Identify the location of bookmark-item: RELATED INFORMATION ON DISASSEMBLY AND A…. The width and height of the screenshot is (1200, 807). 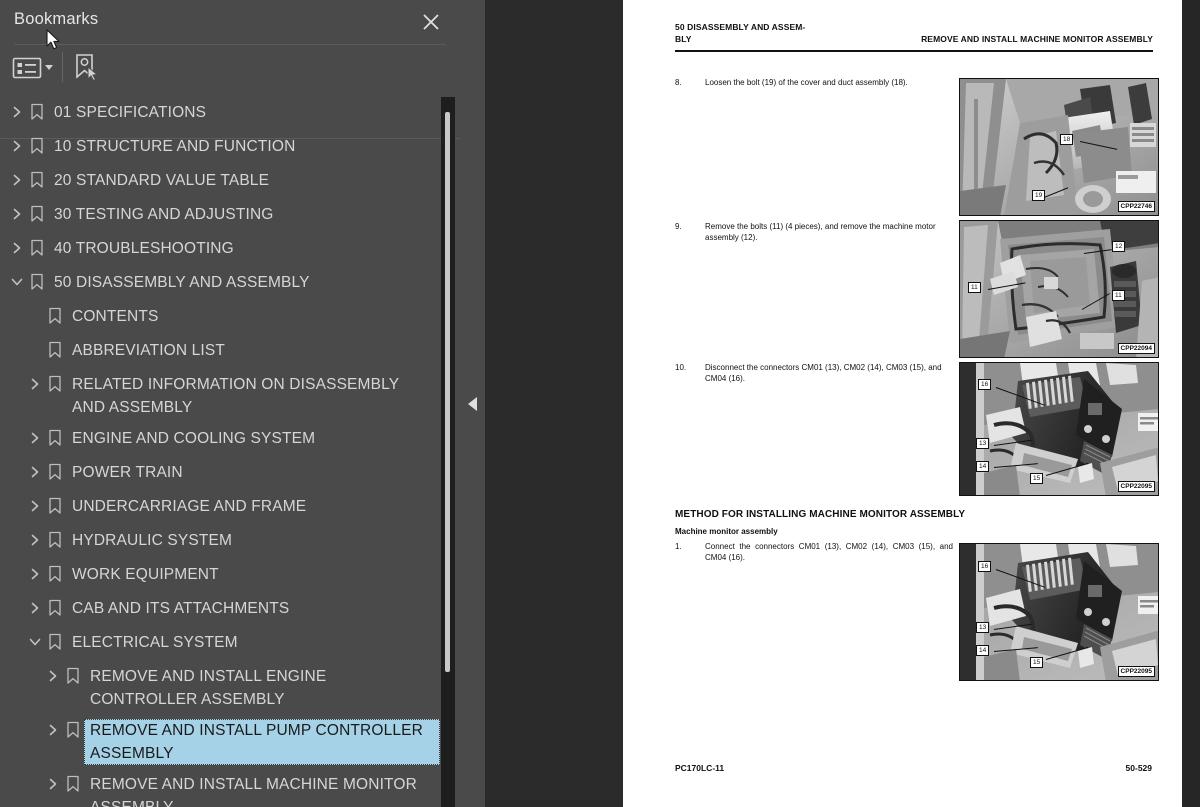
(223, 396).